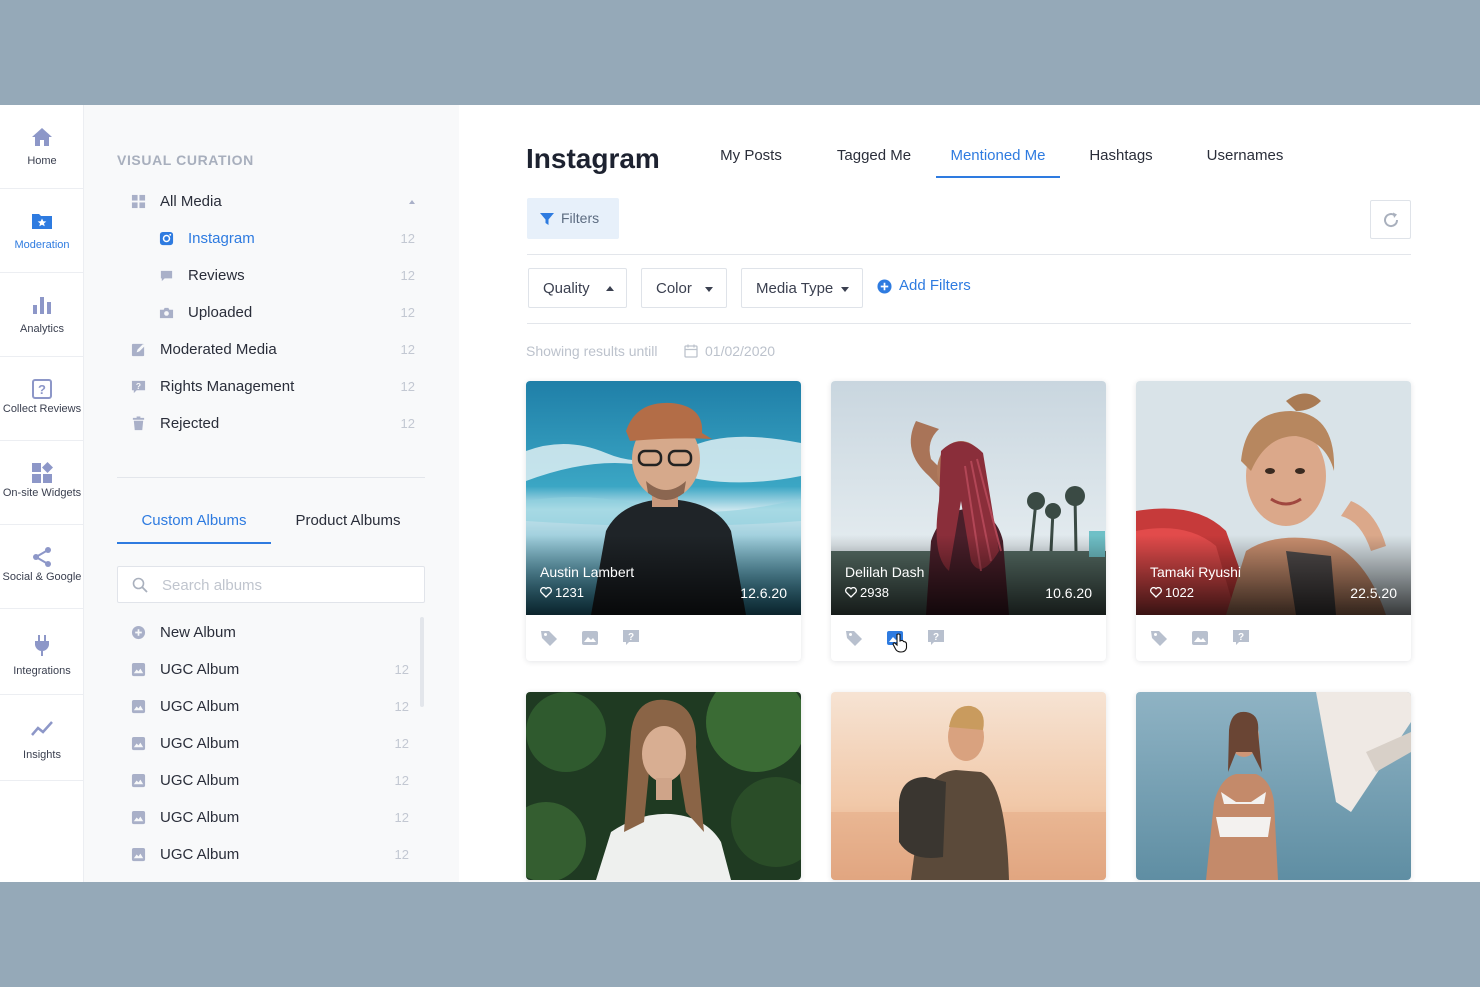 This screenshot has width=1480, height=987. I want to click on rail-item-widgets: On-site Widgets, so click(42, 483).